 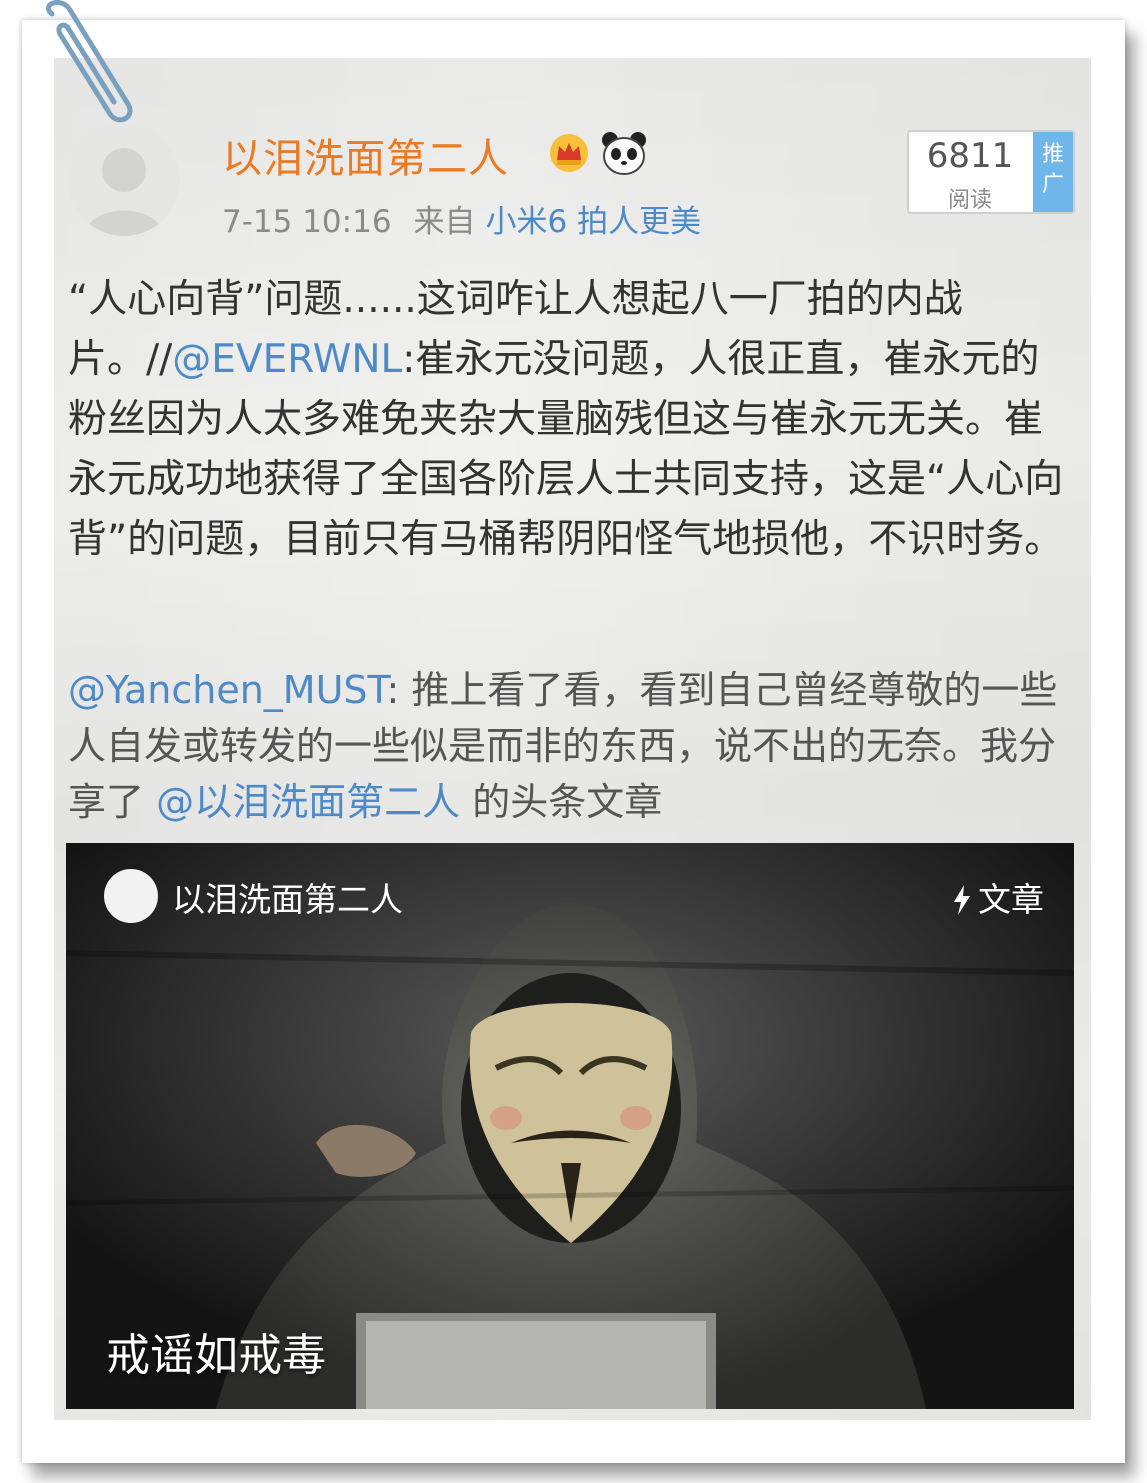 What do you see at coordinates (124, 192) in the screenshot?
I see `default-avatar-icon` at bounding box center [124, 192].